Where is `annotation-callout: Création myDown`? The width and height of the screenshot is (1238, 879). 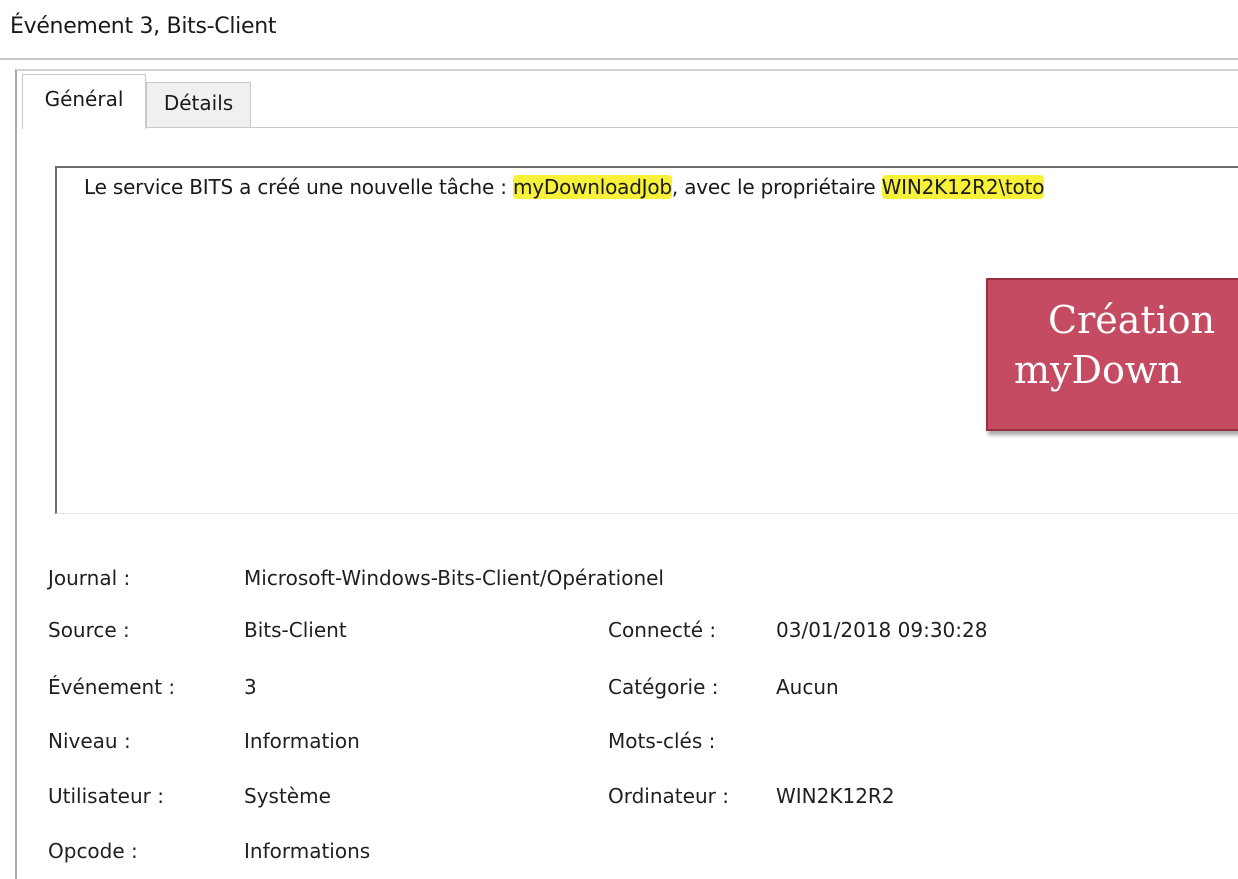 annotation-callout: Création myDown is located at coordinates (1112, 354).